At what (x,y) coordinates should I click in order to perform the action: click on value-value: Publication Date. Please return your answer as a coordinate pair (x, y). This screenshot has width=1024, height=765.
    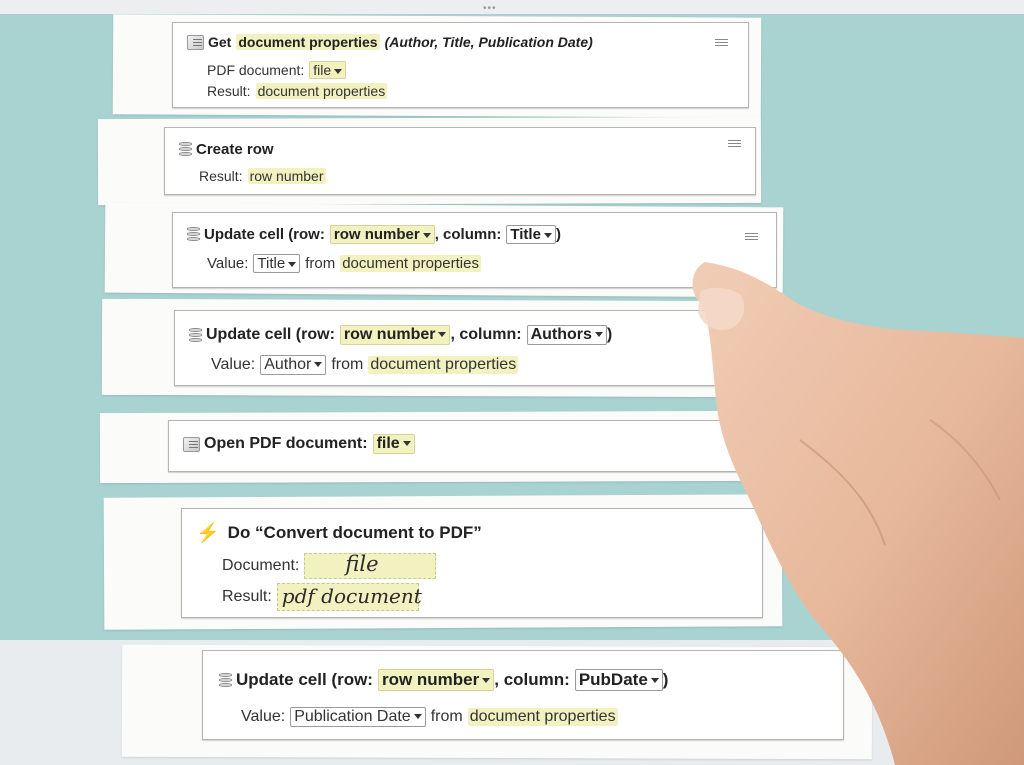
    Looking at the image, I should click on (352, 716).